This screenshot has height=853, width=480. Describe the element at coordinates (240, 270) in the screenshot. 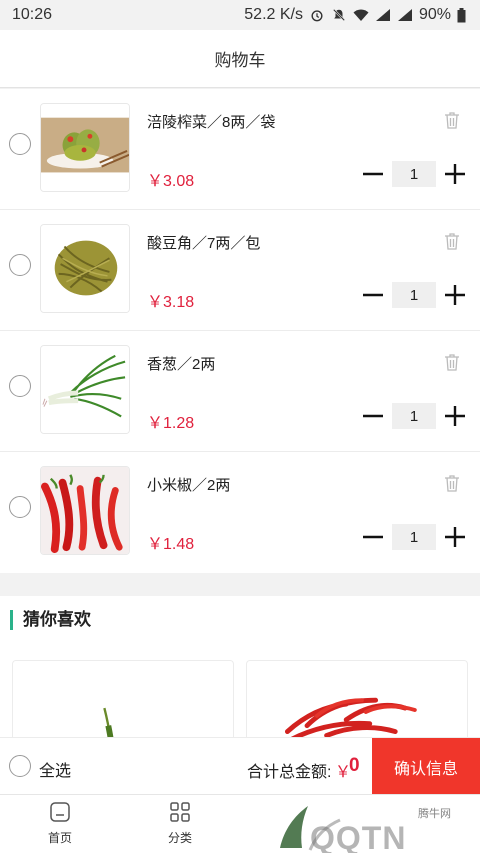

I see `cart-item: 酸豆角／7两／包 ￥3.18 1` at that location.